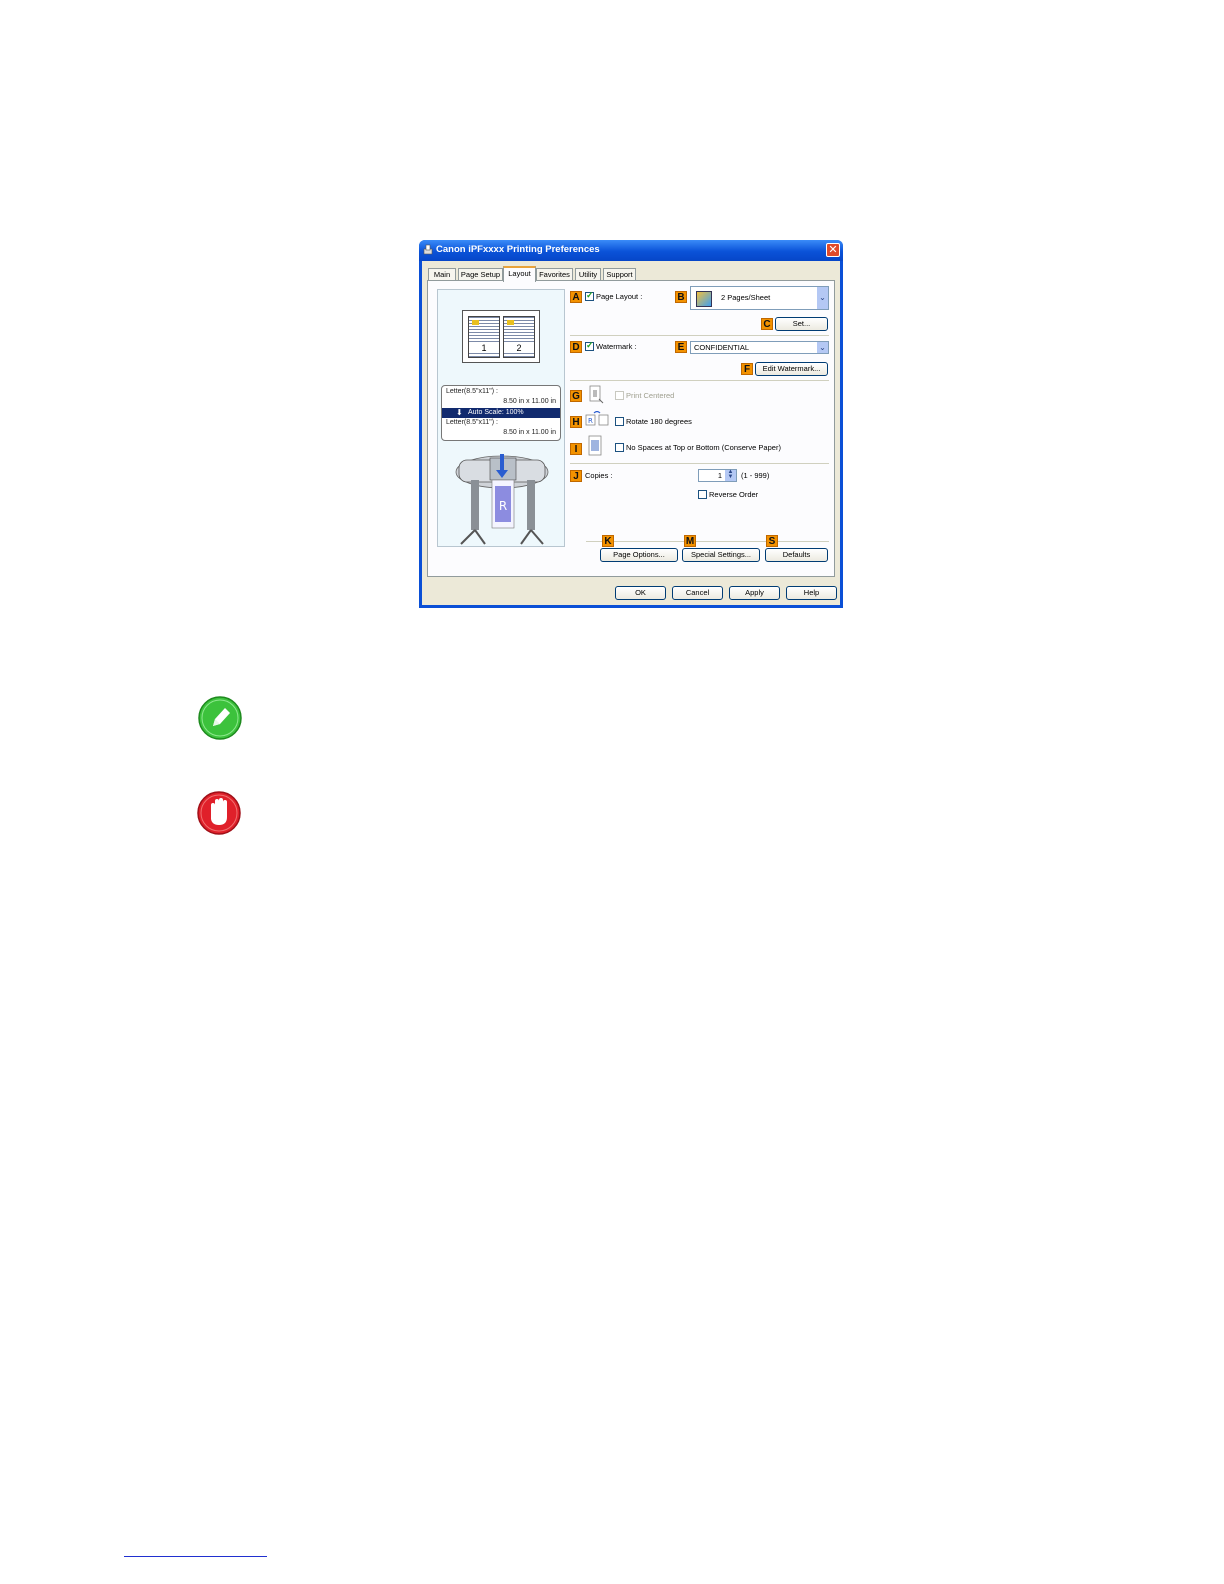 The image size is (1224, 1584). What do you see at coordinates (529, 432) in the screenshot?
I see `output-paper-size: 8.50 in x 11.00 in` at bounding box center [529, 432].